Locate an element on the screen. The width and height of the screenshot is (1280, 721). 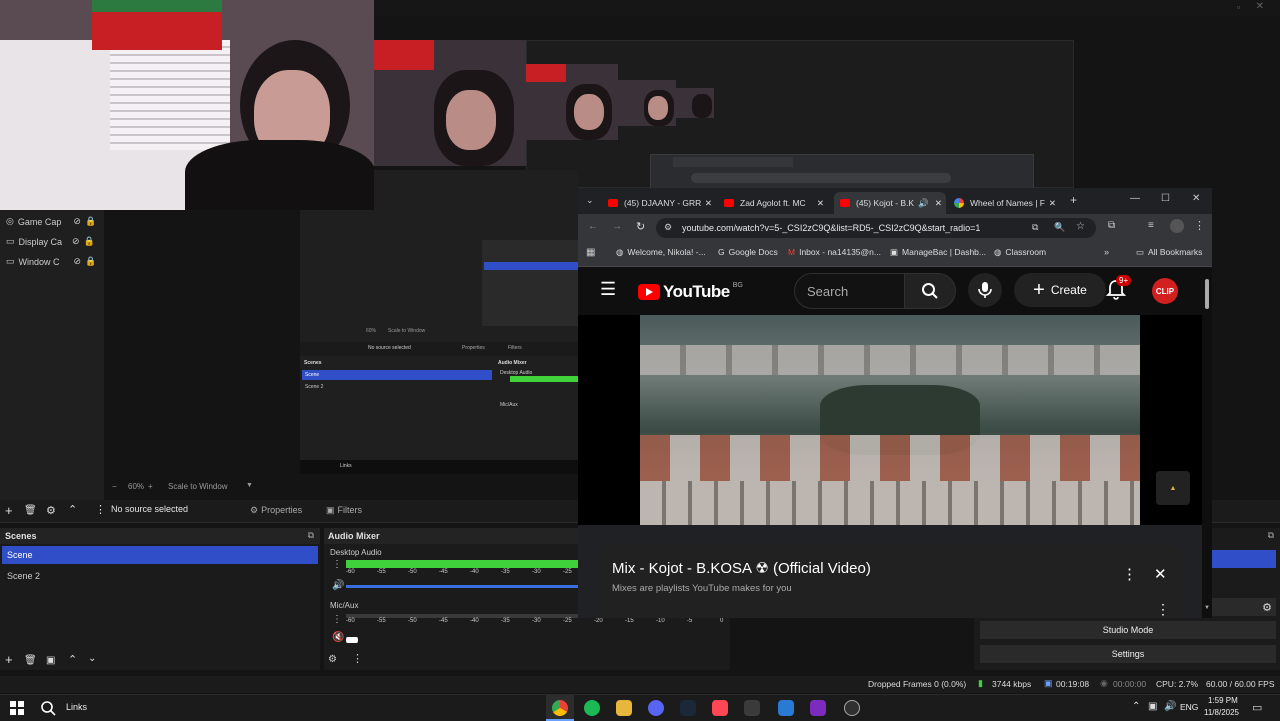
forward-icon: → is located at coordinates (617, 226).